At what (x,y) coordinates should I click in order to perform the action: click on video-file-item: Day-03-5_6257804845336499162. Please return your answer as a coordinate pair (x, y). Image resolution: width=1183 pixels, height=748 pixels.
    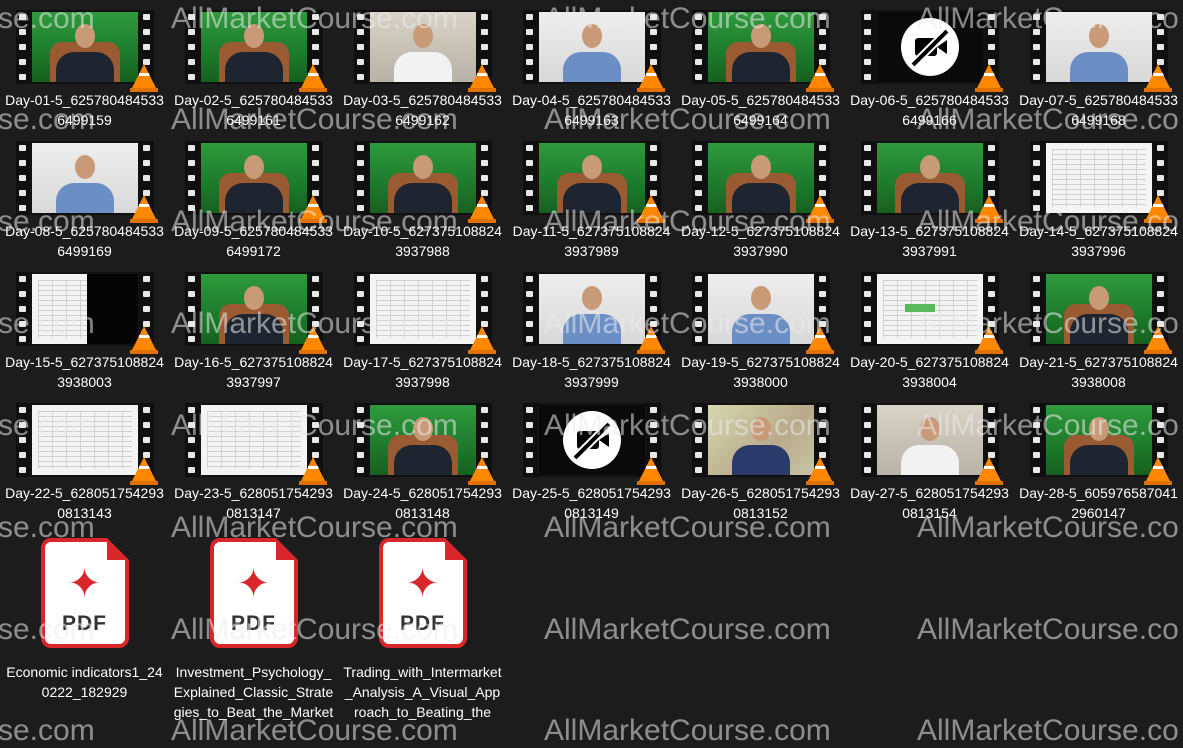
    Looking at the image, I should click on (422, 65).